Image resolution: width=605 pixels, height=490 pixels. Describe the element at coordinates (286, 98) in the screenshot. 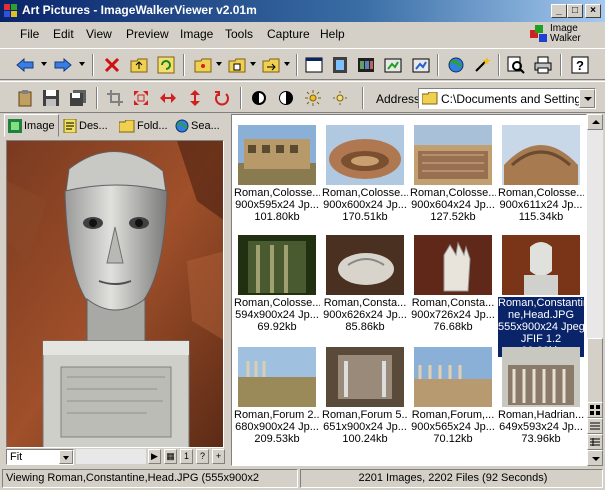

I see `invert-button` at that location.